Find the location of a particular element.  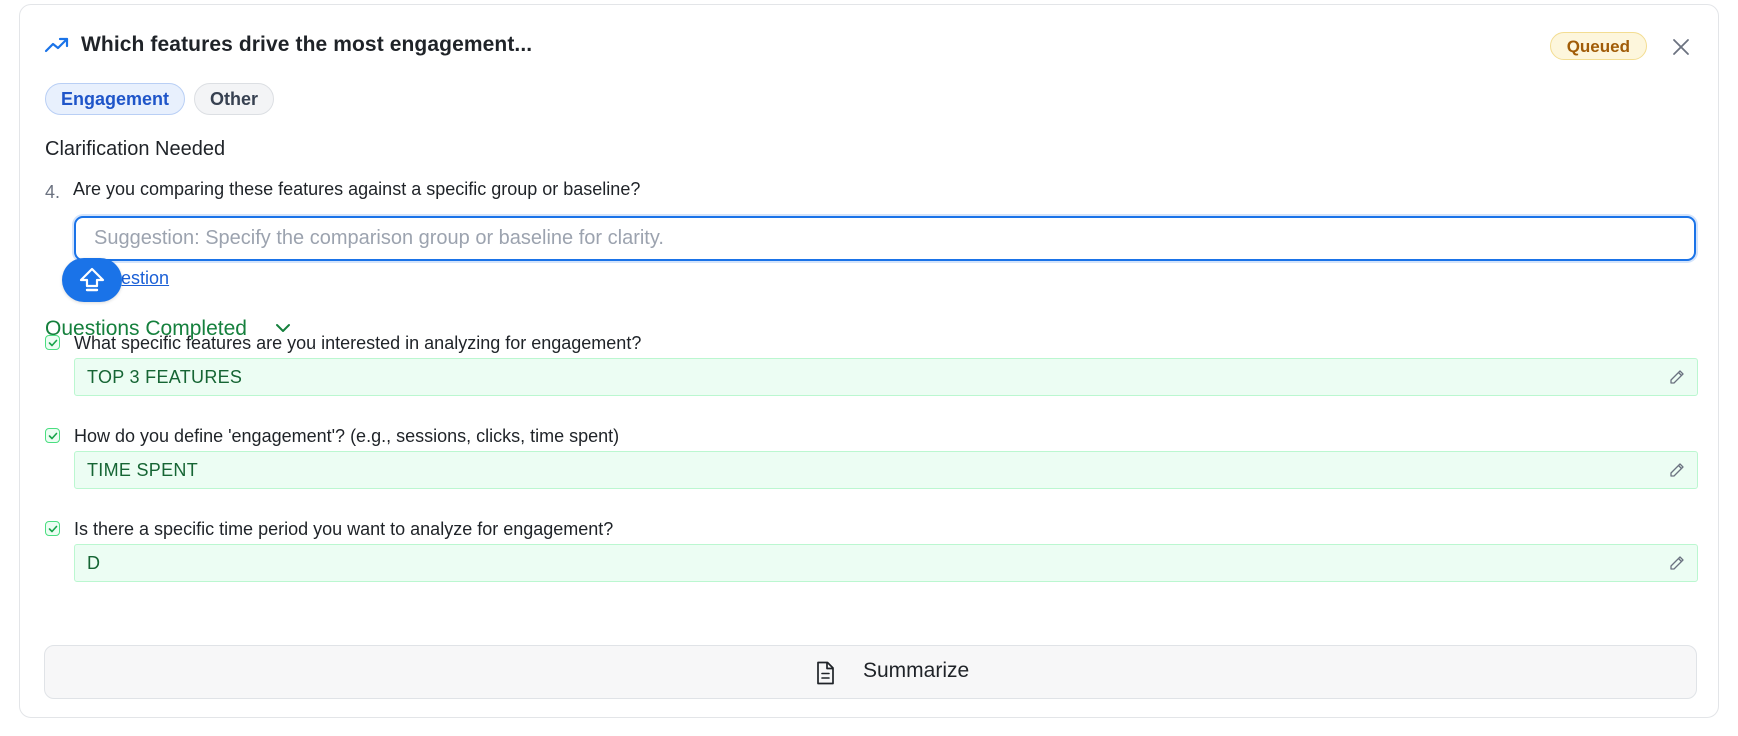

summarize-label: Summarize is located at coordinates (916, 670).